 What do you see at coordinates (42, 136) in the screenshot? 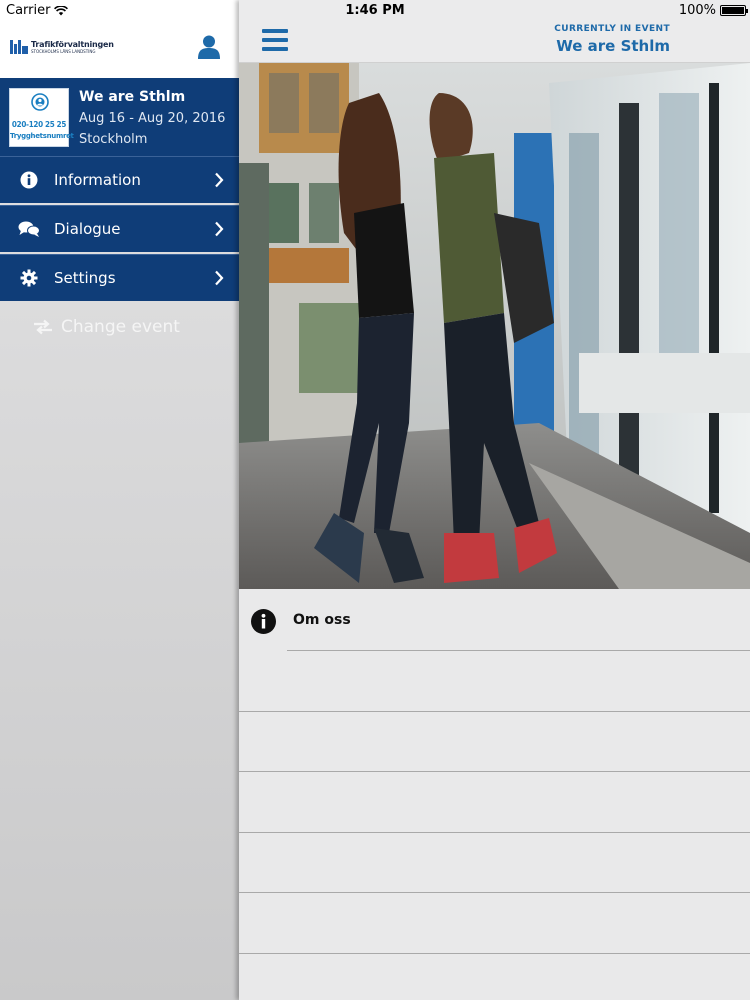
I see `thumb-label: Trygghetsnumret` at bounding box center [42, 136].